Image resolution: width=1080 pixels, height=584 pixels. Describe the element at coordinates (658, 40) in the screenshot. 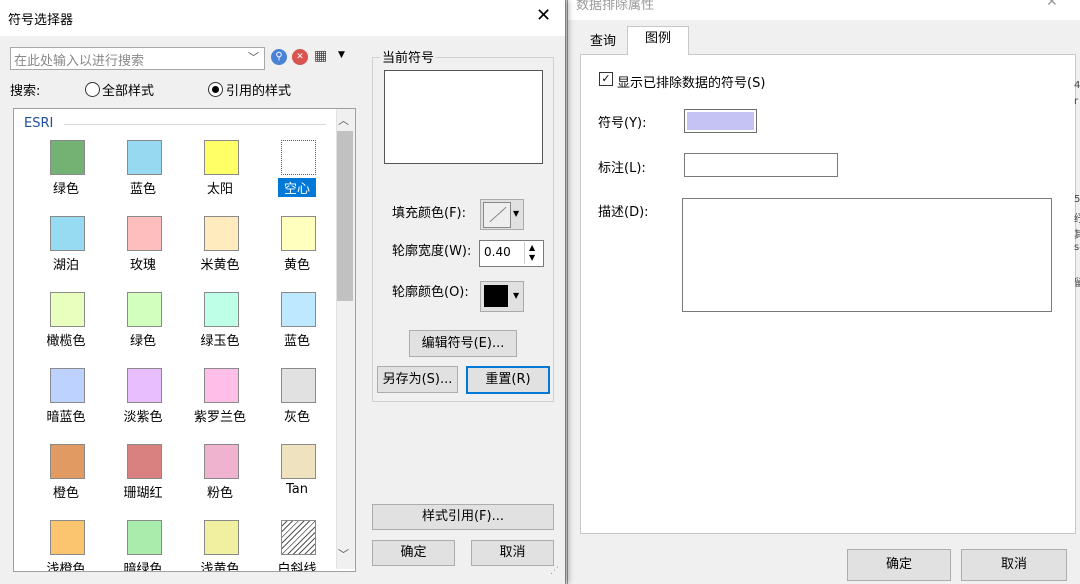

I see `tab-legend: 图例` at that location.